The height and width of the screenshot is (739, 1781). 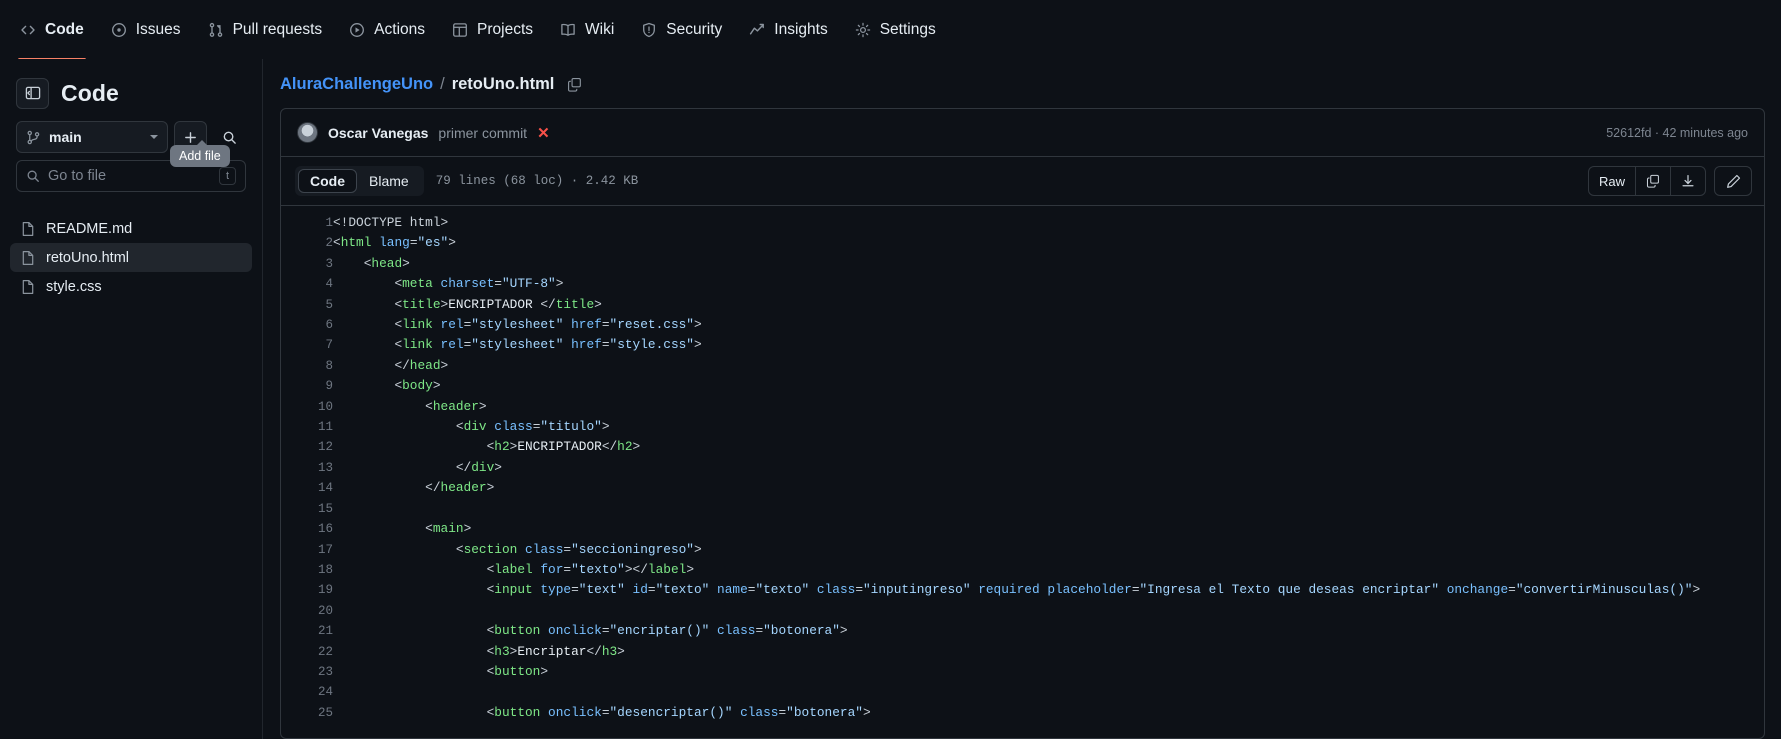 What do you see at coordinates (307, 223) in the screenshot?
I see `line-number: 1` at bounding box center [307, 223].